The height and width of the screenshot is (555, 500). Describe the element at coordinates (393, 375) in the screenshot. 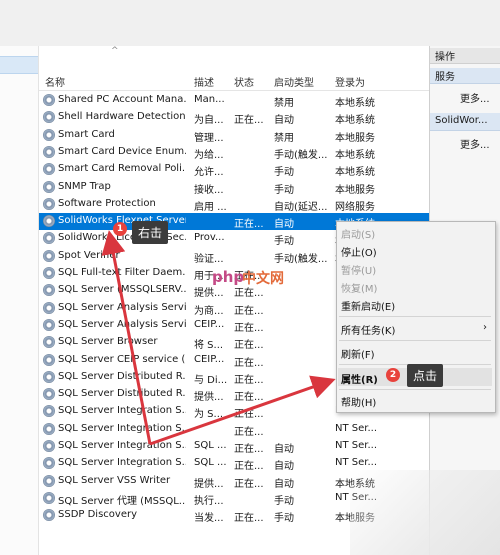

I see `step-badge-2: 2` at that location.